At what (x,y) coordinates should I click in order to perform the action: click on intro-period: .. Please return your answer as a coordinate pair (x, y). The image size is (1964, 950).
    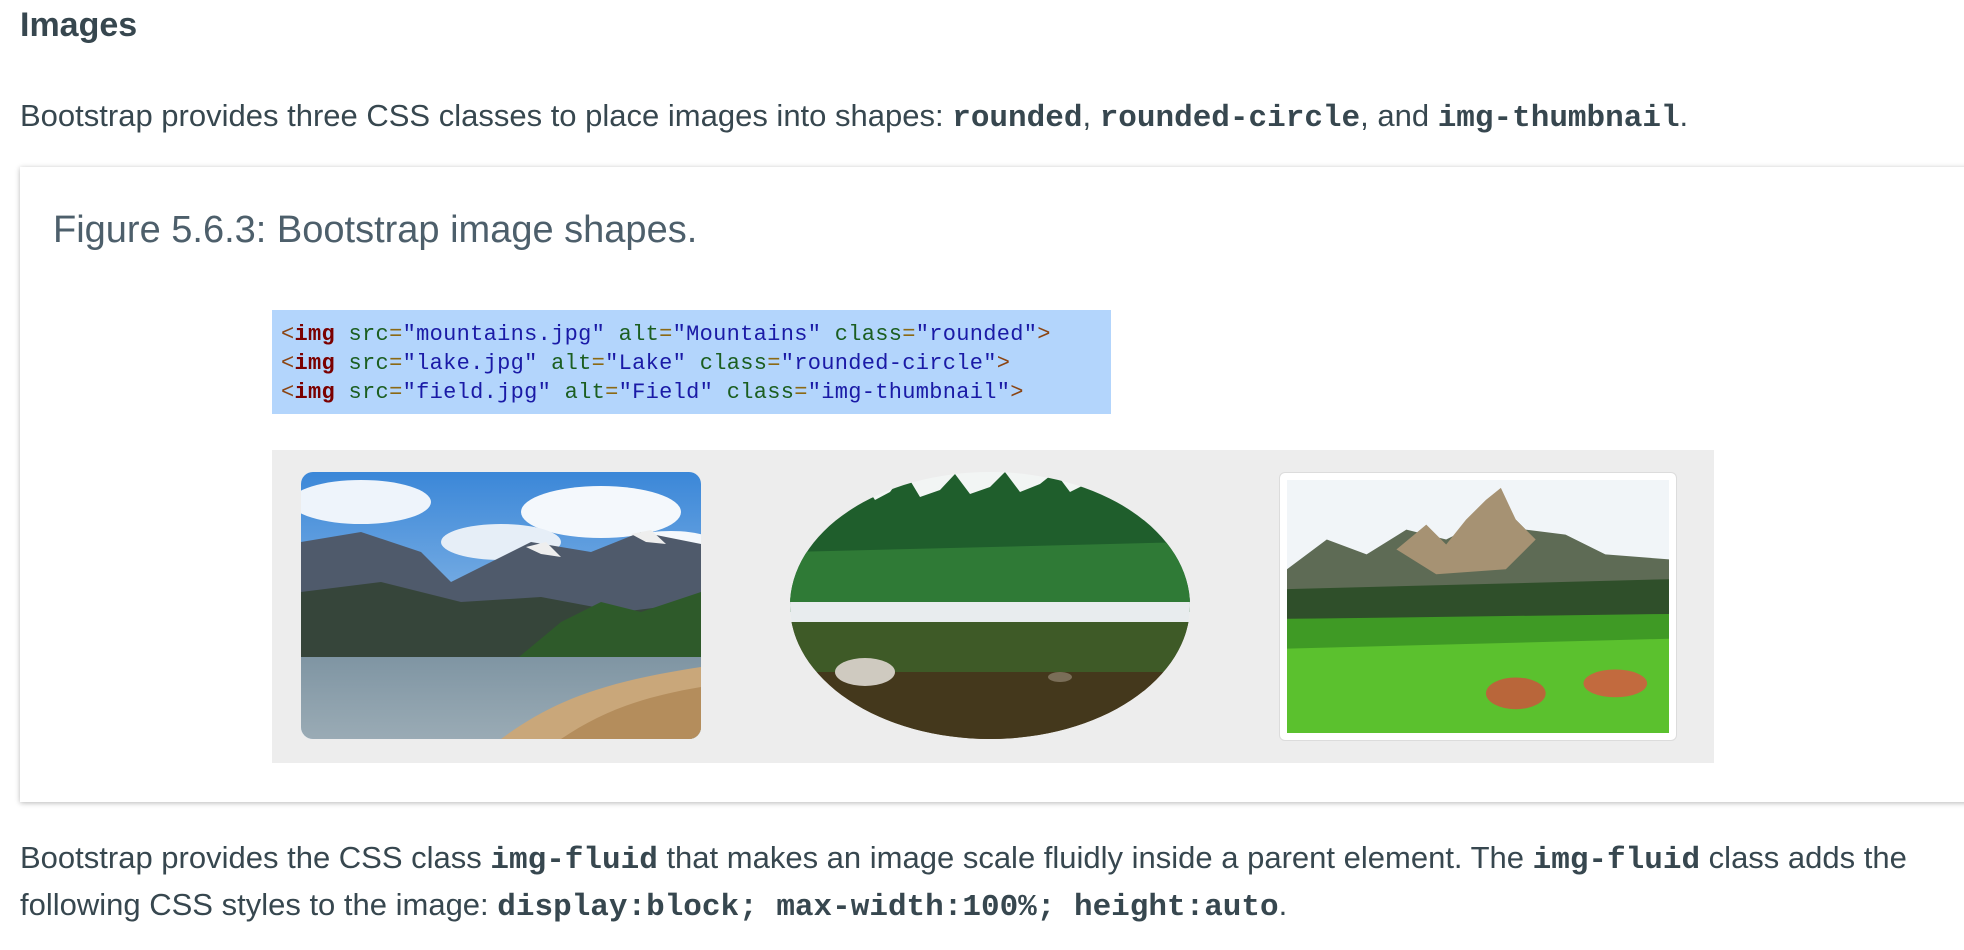
    Looking at the image, I should click on (1684, 115).